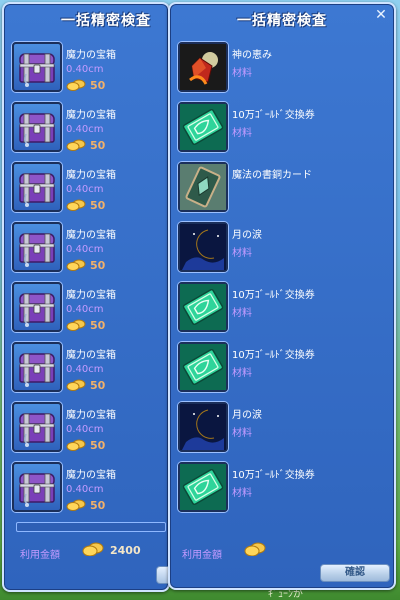 The image size is (400, 600). I want to click on left-window-title: 一括精密検査, so click(106, 21).